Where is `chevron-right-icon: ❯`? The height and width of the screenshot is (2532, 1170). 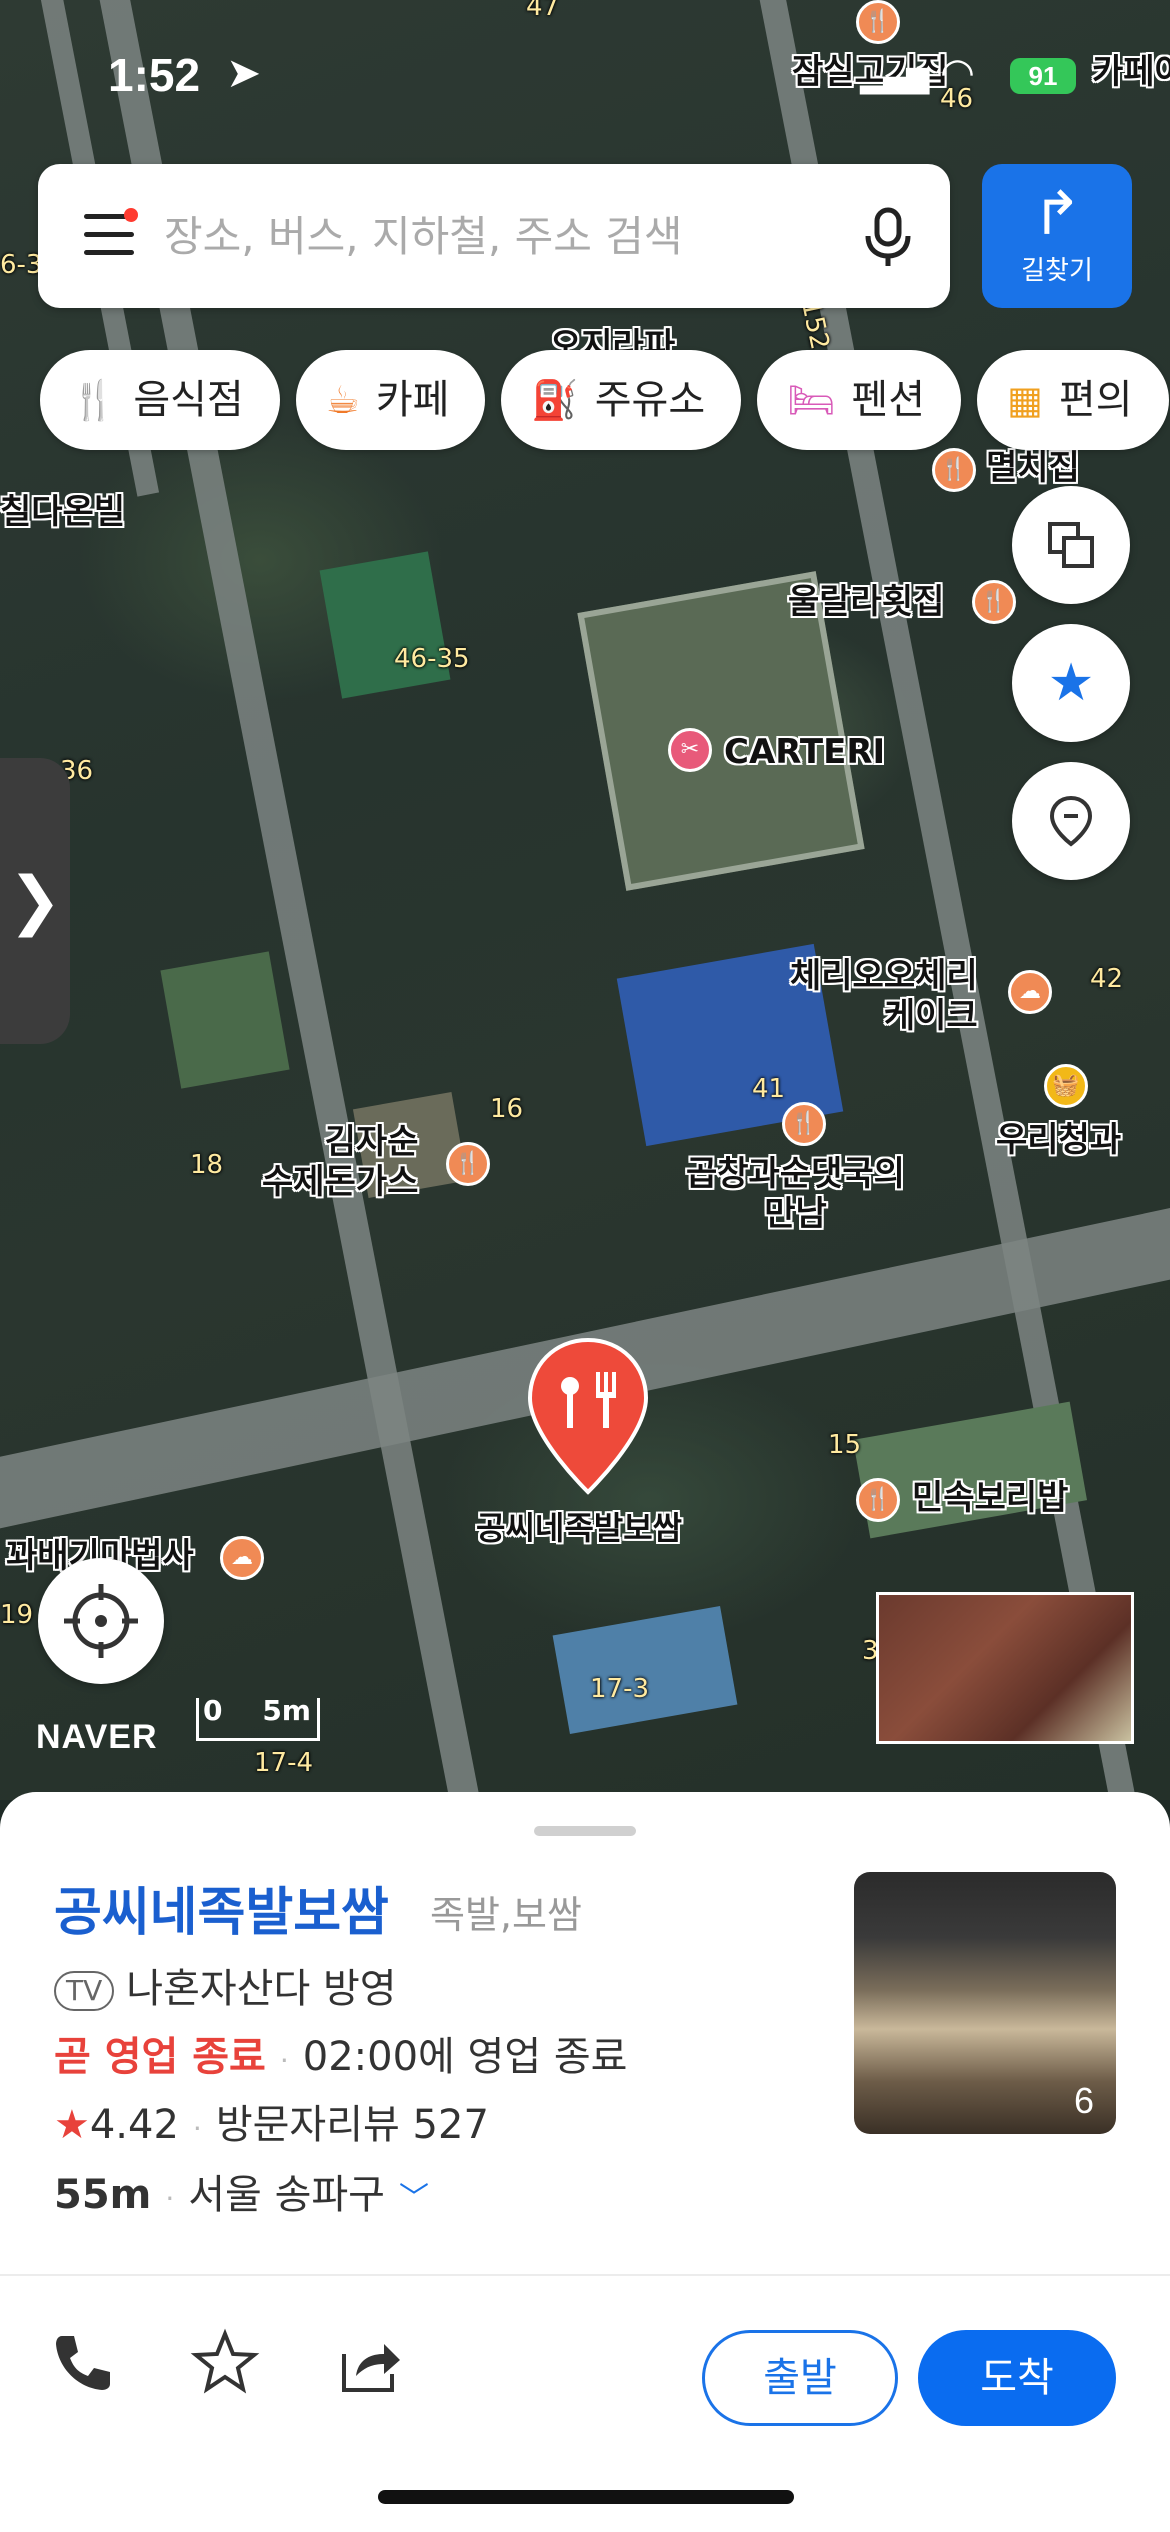 chevron-right-icon: ❯ is located at coordinates (35, 901).